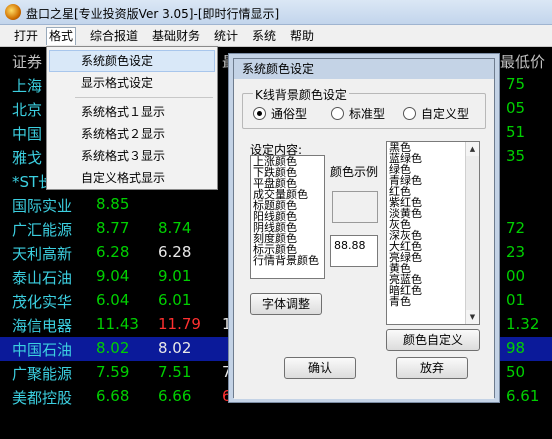 This screenshot has height=439, width=552. I want to click on radio-standard: 标准型, so click(358, 114).